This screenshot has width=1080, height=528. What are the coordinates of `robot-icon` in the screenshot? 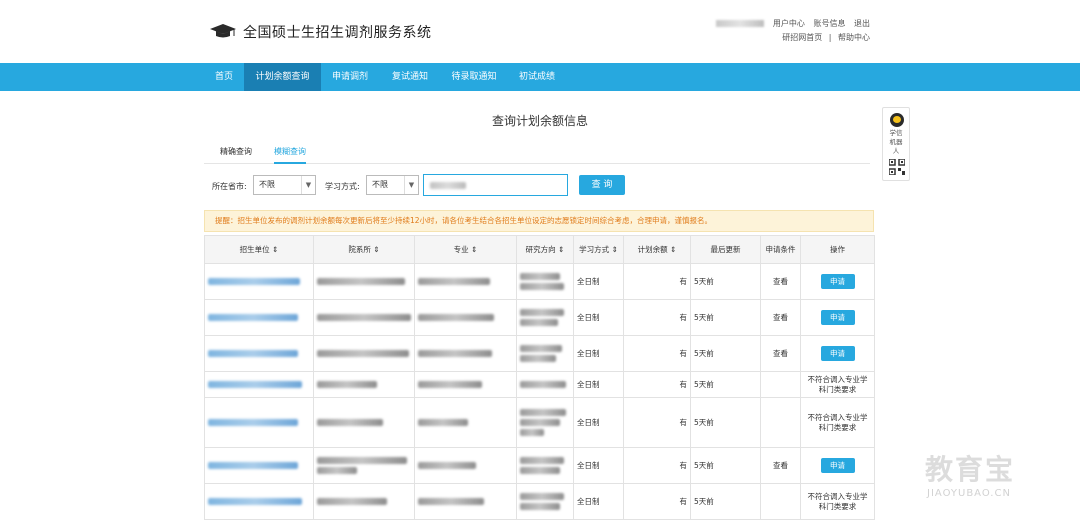 It's located at (897, 120).